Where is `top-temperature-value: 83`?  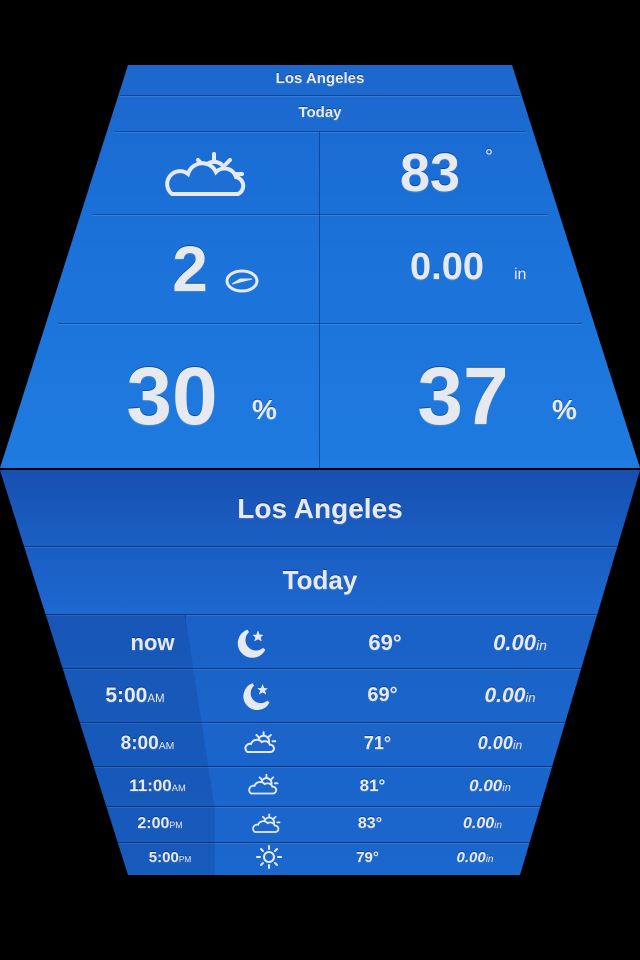 top-temperature-value: 83 is located at coordinates (430, 173).